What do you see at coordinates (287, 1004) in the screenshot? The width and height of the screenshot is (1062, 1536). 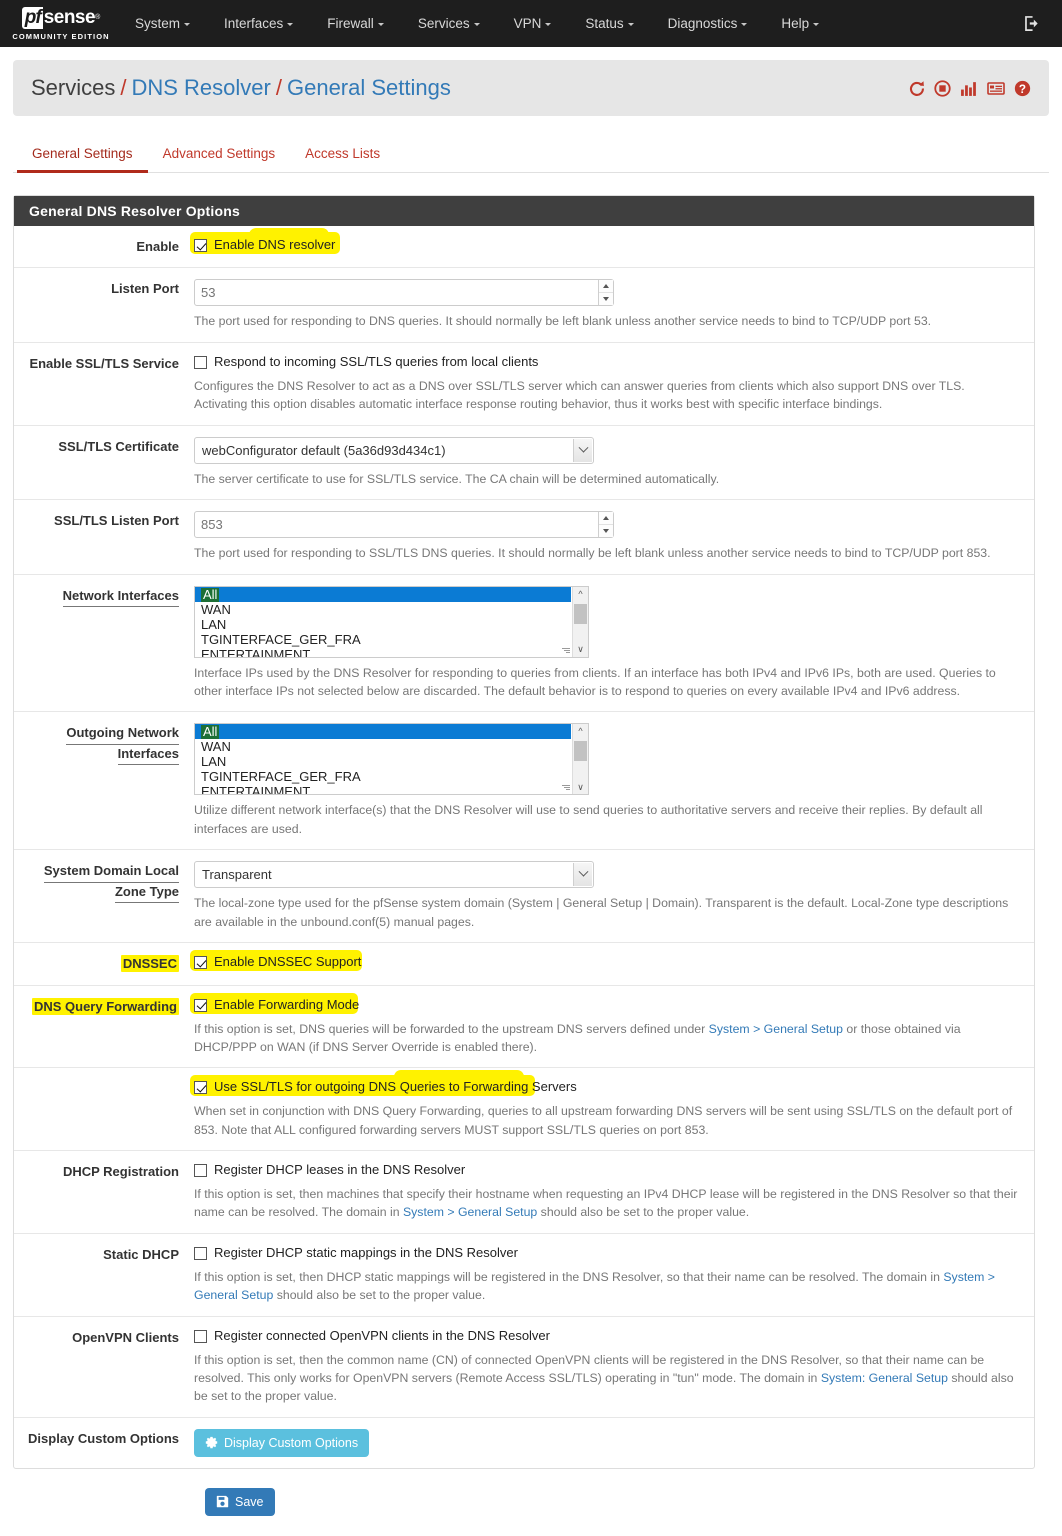 I see `forwarding-mode-label: Enable Forwarding Mode` at bounding box center [287, 1004].